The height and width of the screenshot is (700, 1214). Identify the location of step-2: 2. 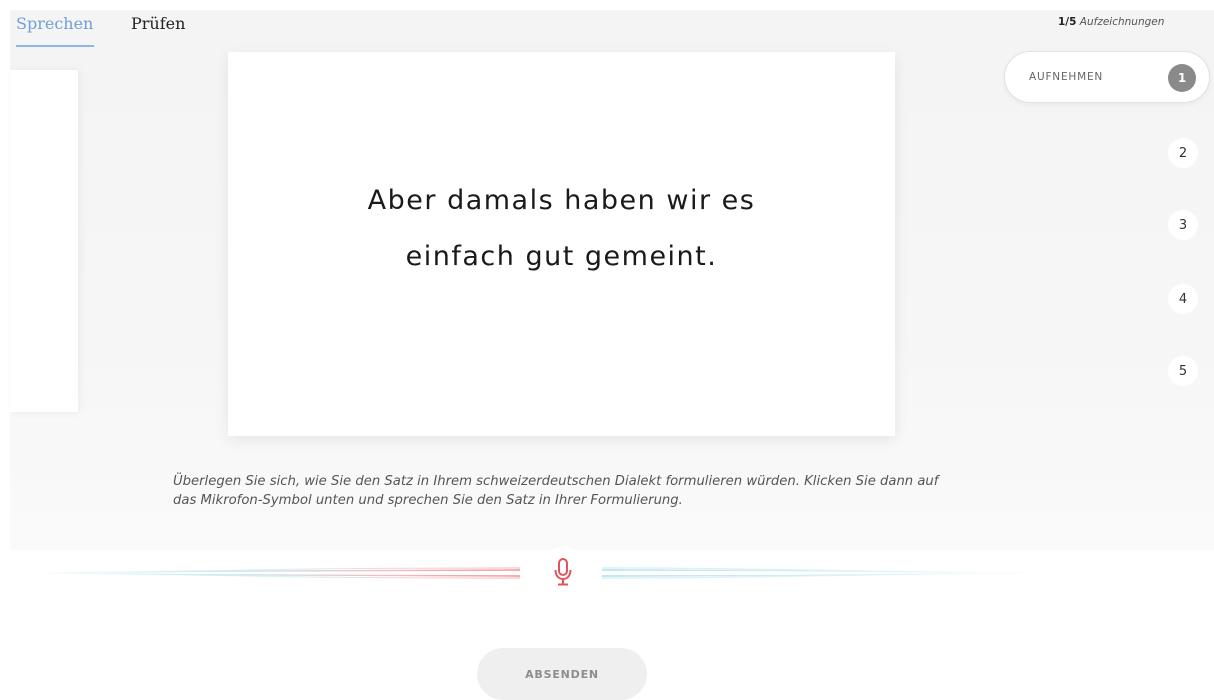
(1183, 153).